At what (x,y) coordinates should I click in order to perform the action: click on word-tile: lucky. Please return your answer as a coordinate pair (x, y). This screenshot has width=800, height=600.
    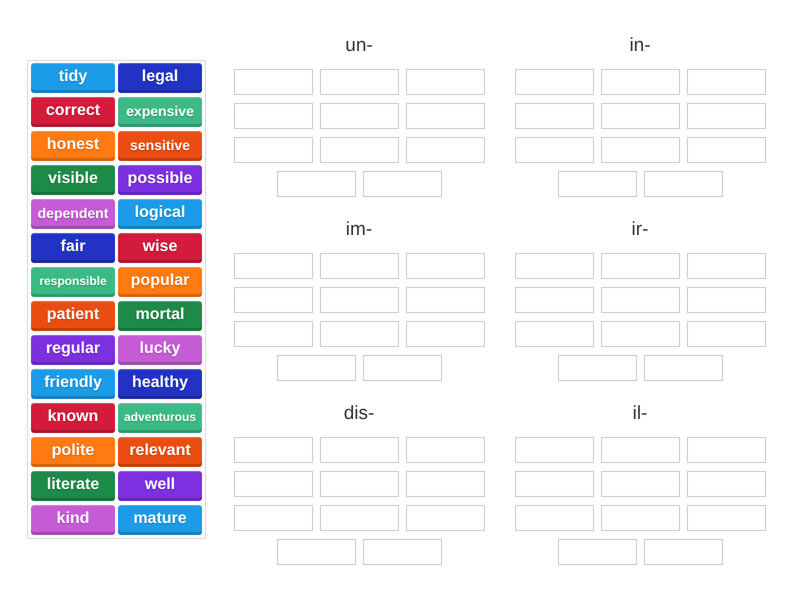
    Looking at the image, I should click on (160, 350).